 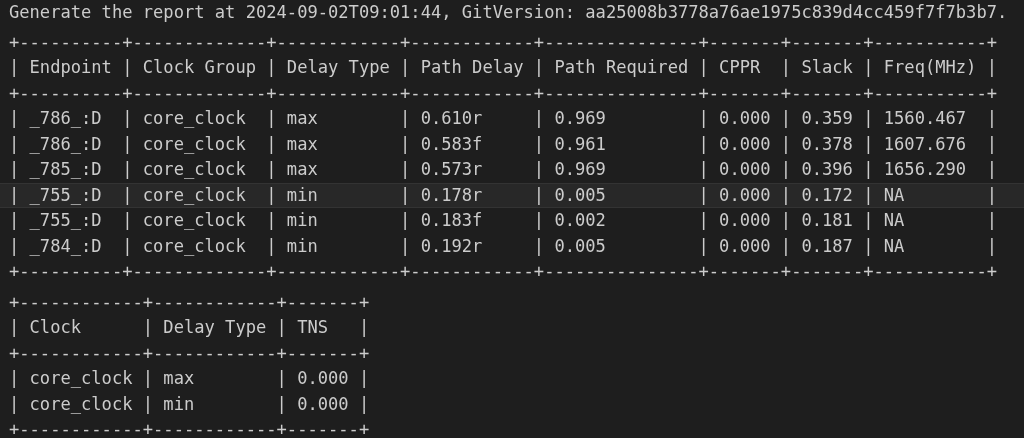 What do you see at coordinates (503, 245) in the screenshot?
I see `terminal-line: | _784_:D | core_clock | min | 0.192r | 0.005 | 0.000 | 0.187 | NA |` at bounding box center [503, 245].